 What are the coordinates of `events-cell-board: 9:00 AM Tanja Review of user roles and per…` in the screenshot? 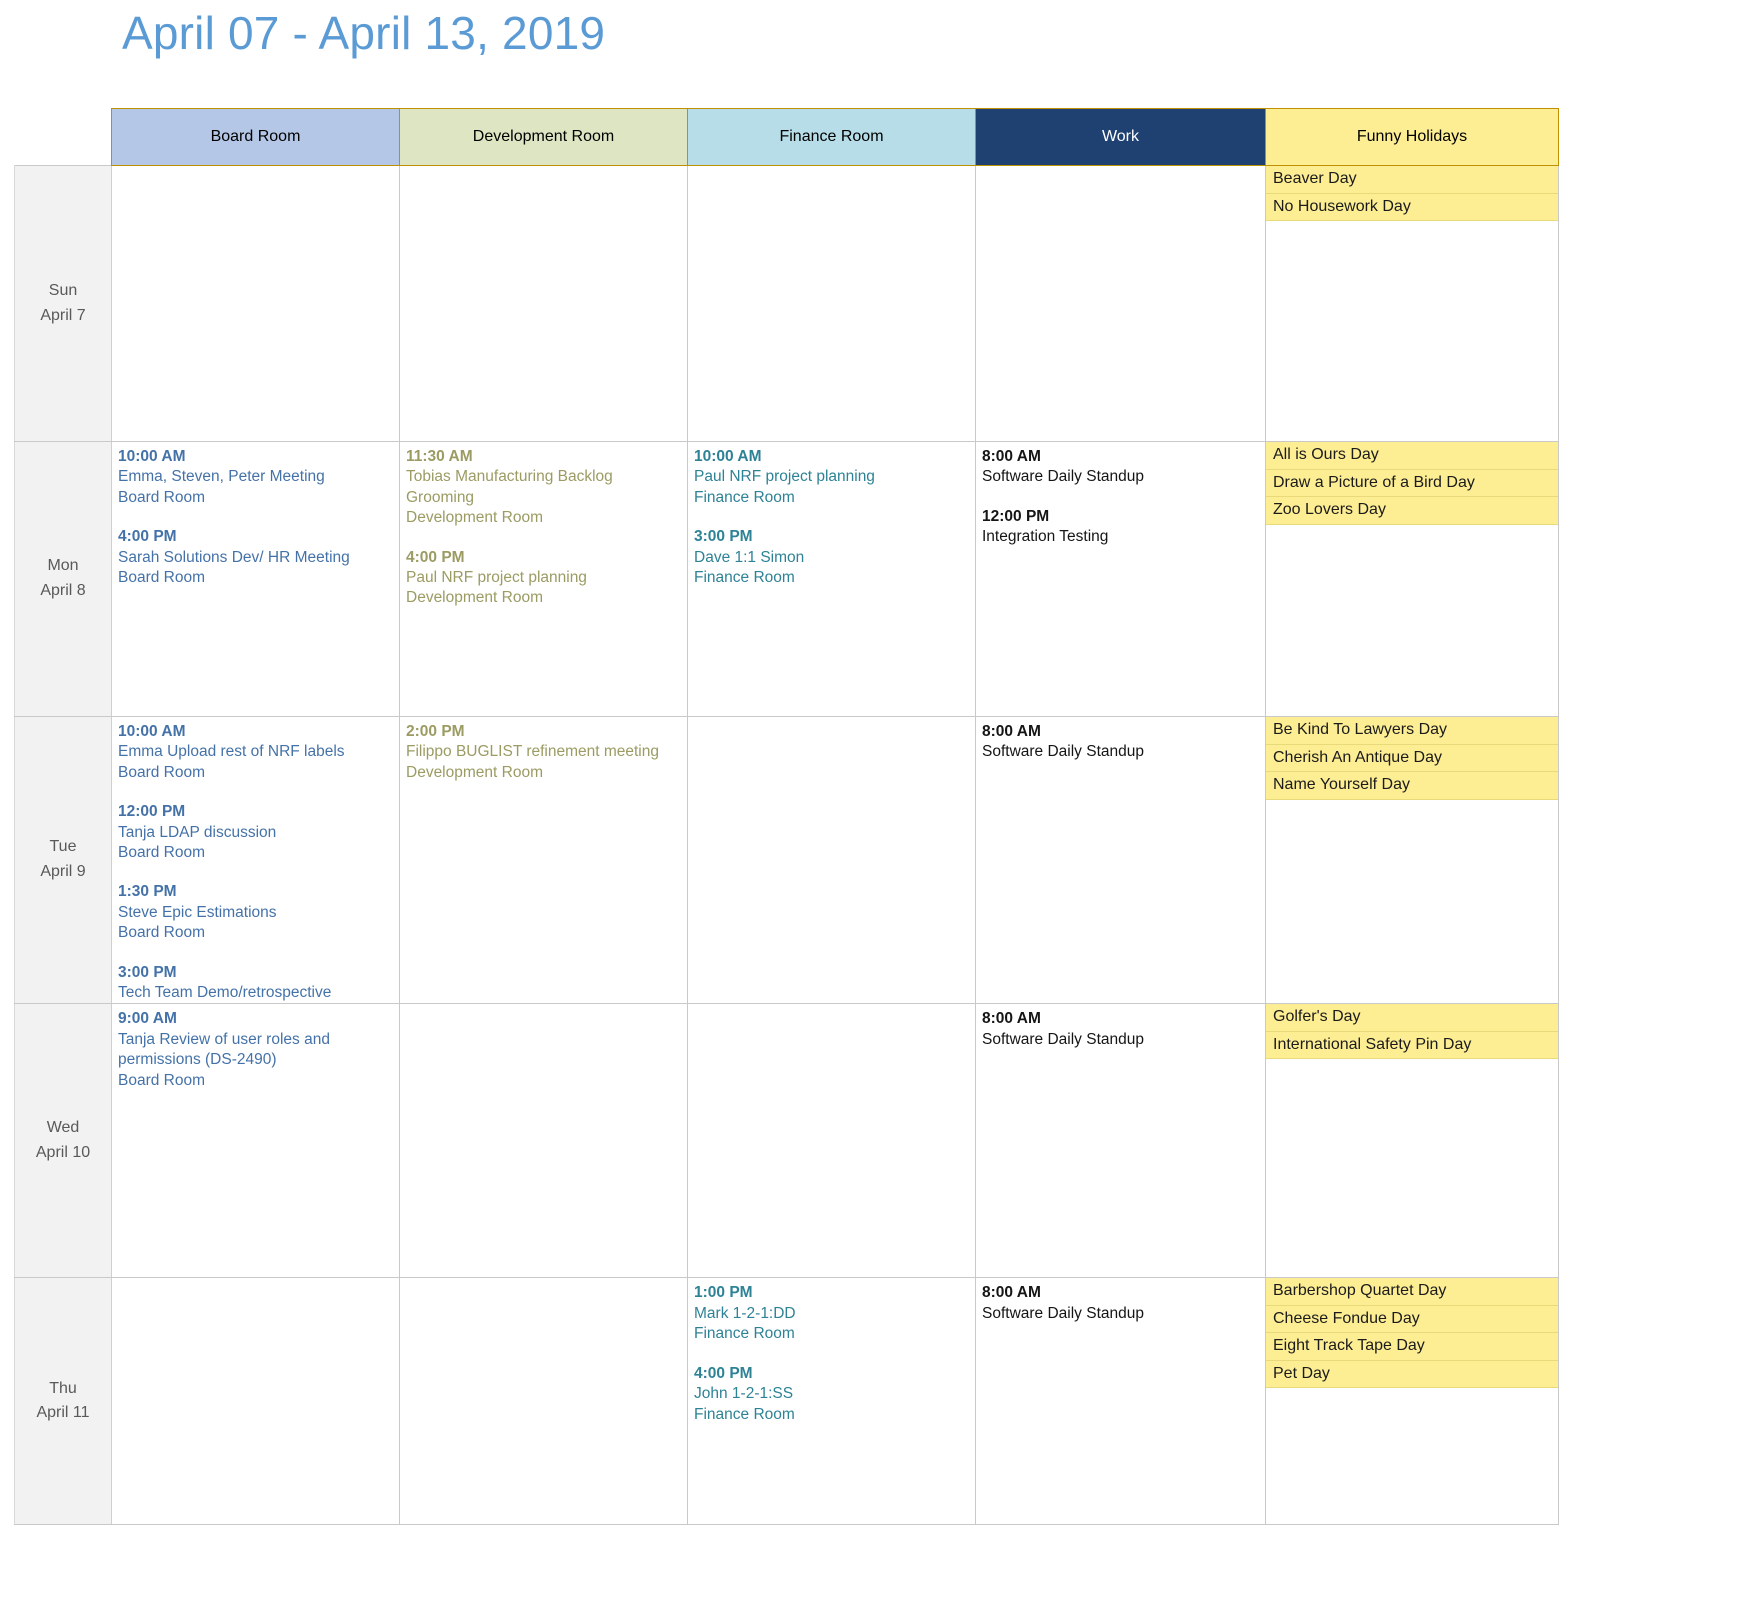 It's located at (255, 1141).